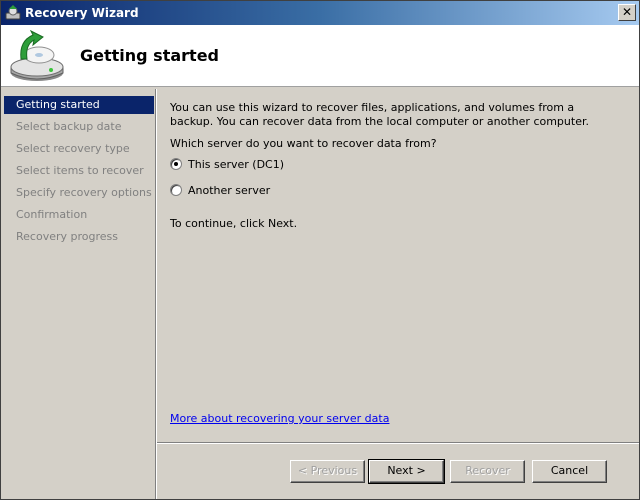 This screenshot has height=500, width=640. Describe the element at coordinates (13, 12) in the screenshot. I see `backup-app-icon` at that location.